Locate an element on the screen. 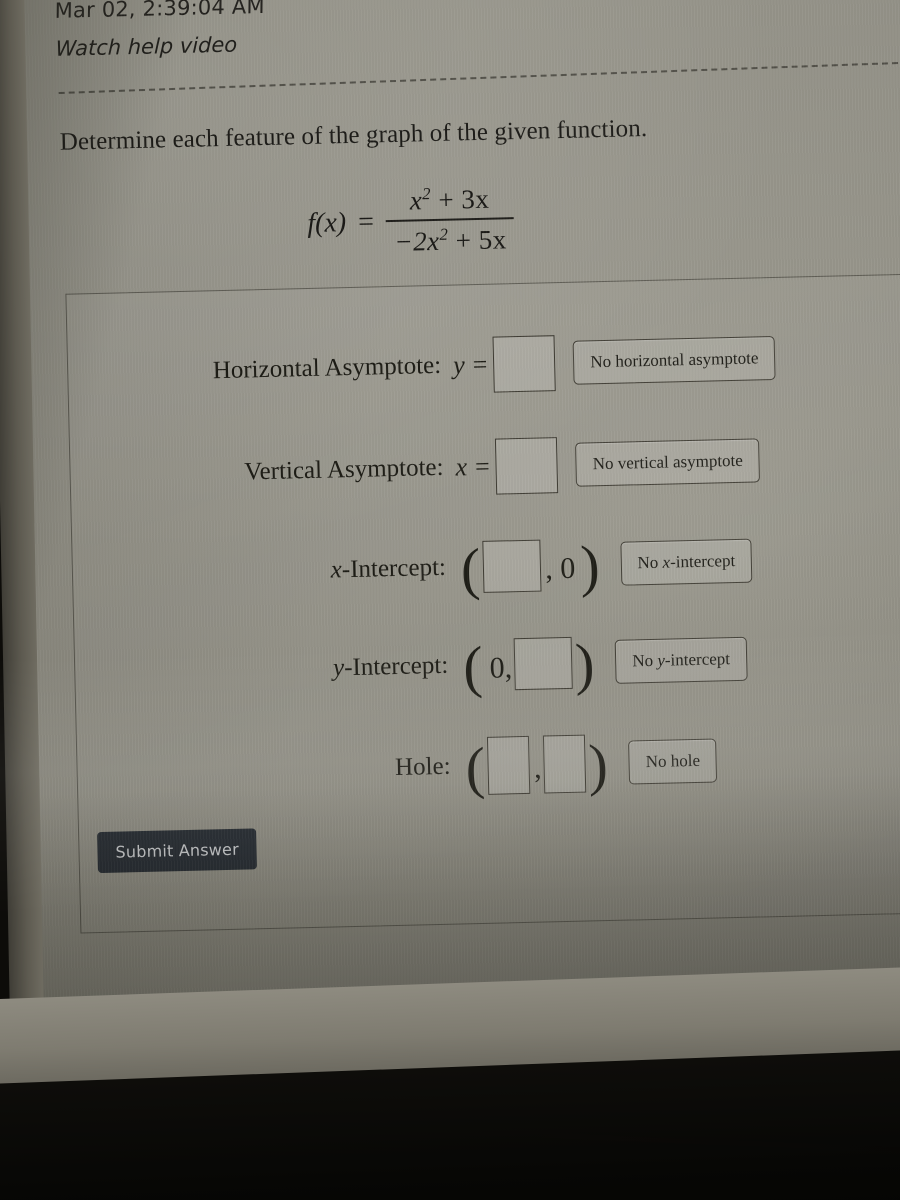 Image resolution: width=900 pixels, height=1200 pixels. variable-y: y is located at coordinates (459, 365).